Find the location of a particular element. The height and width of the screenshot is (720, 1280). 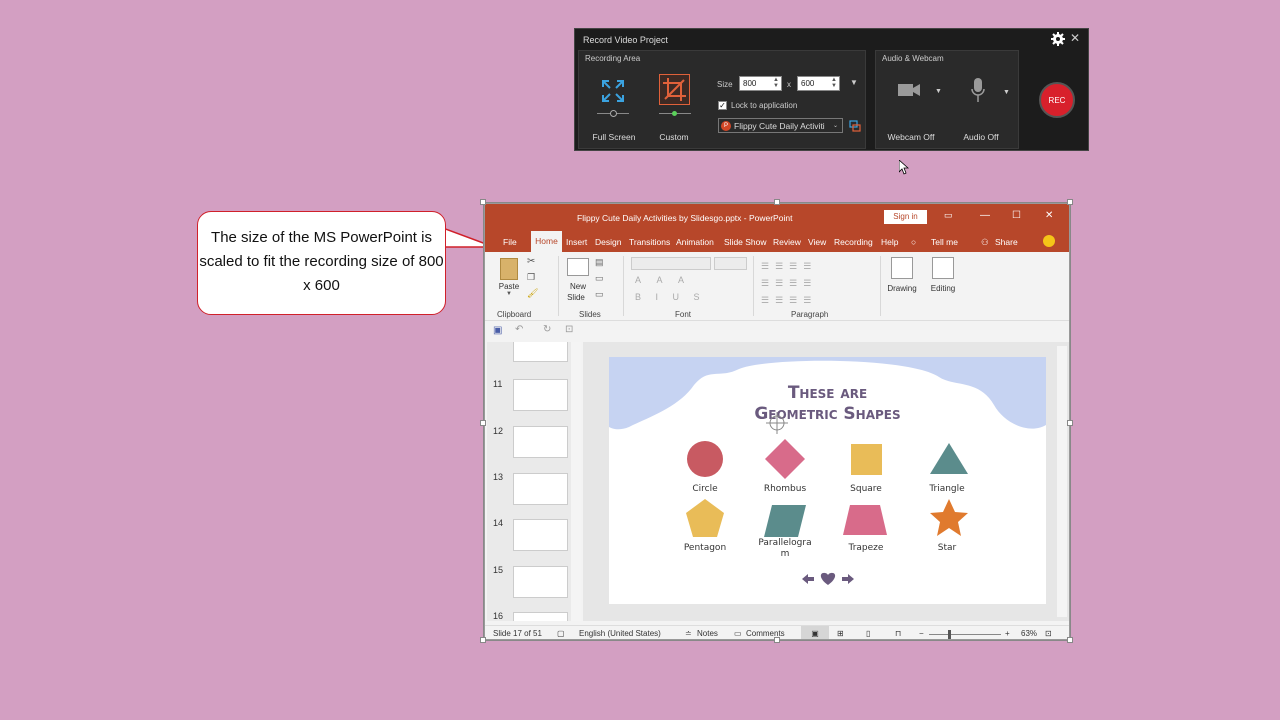

tab-insert: Insert is located at coordinates (576, 242).